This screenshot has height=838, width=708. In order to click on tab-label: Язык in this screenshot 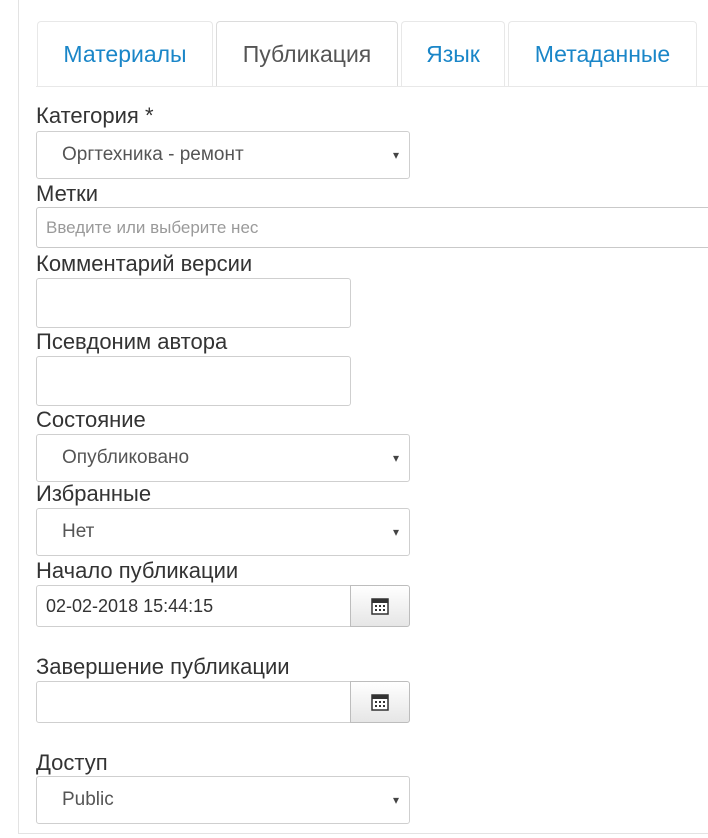, I will do `click(453, 54)`.